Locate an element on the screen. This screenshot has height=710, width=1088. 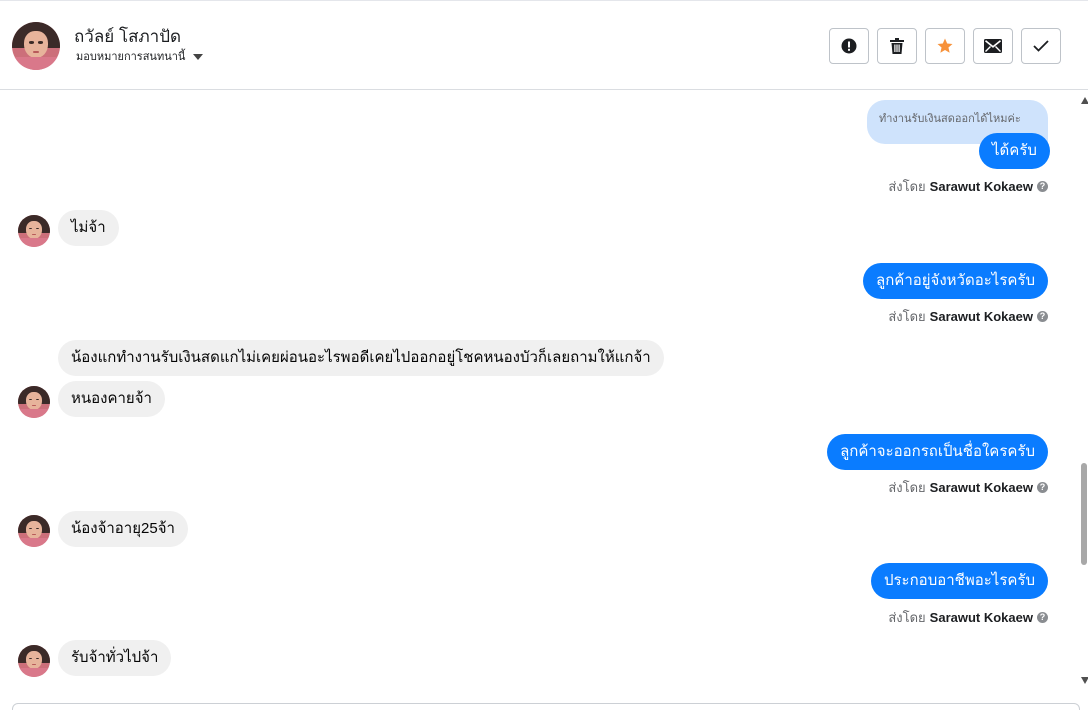
mark-spam-button is located at coordinates (849, 46).